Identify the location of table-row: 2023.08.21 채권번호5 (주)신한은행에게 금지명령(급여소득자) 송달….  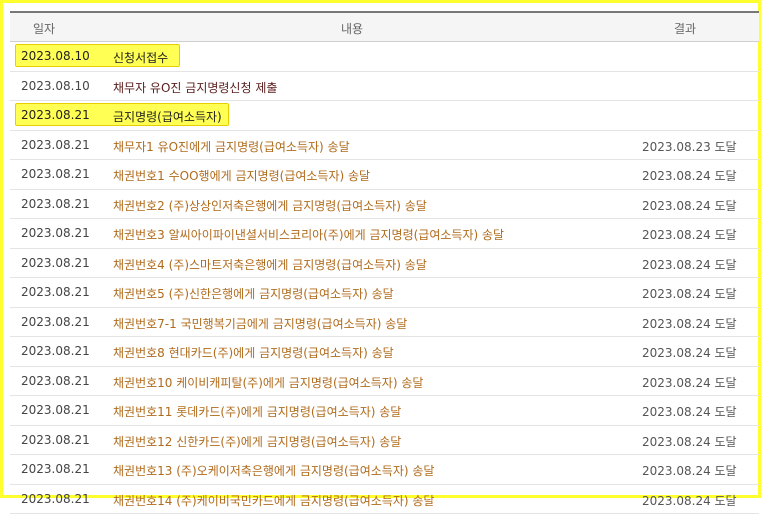
(384, 293).